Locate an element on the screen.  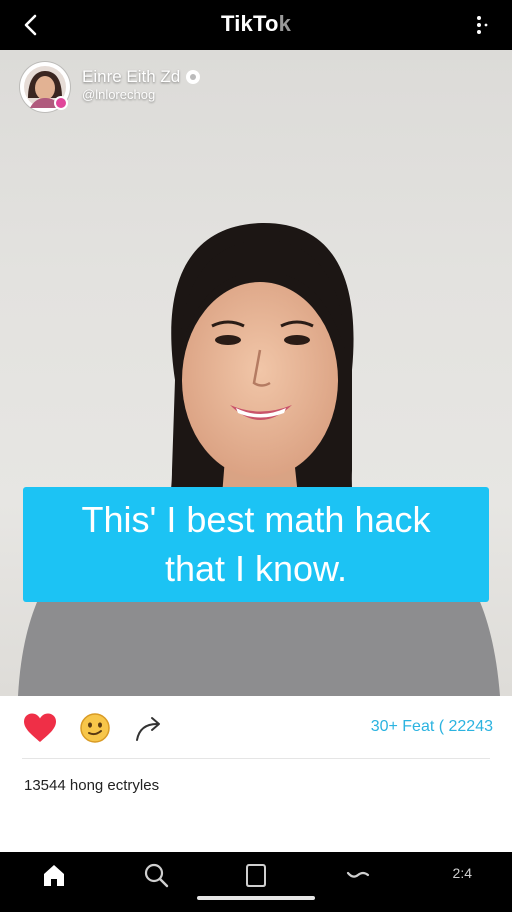
nav-create is located at coordinates (256, 875).